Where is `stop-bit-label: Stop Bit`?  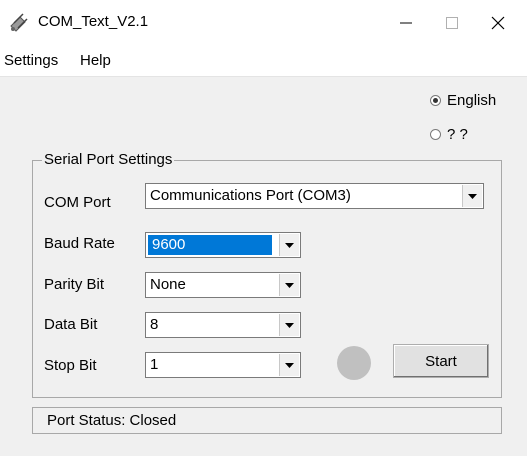
stop-bit-label: Stop Bit is located at coordinates (70, 365).